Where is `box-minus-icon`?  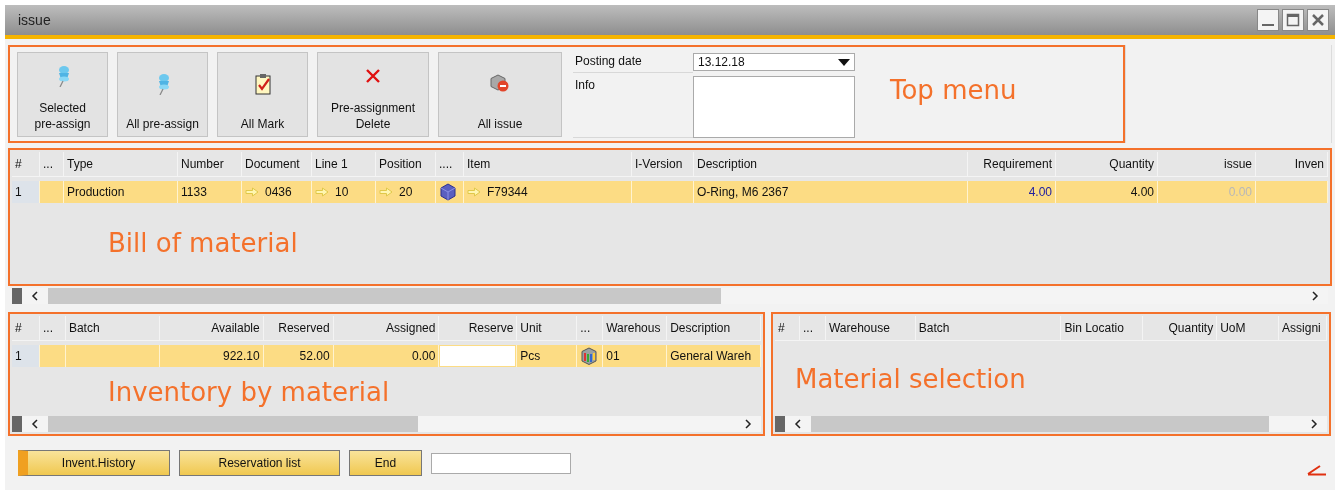 box-minus-icon is located at coordinates (500, 84).